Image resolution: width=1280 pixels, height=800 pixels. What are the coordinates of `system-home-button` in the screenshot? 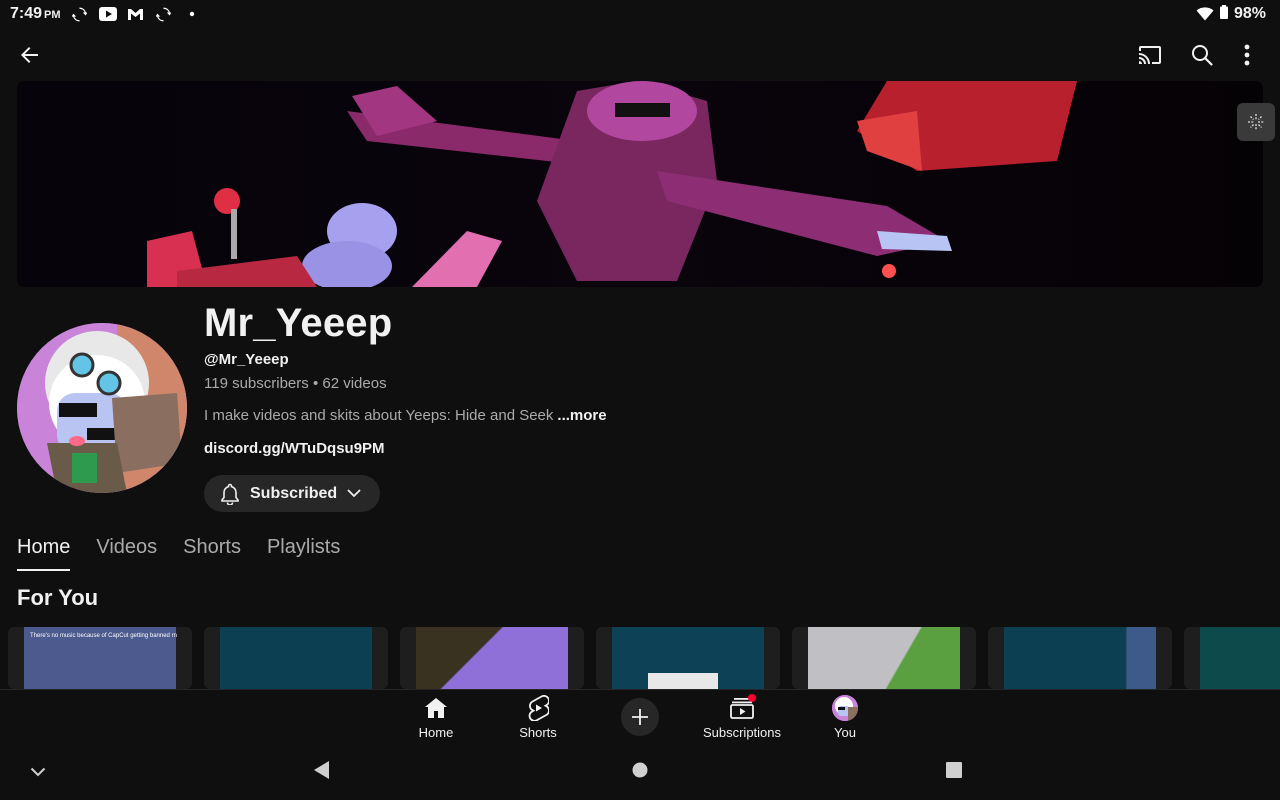 It's located at (640, 770).